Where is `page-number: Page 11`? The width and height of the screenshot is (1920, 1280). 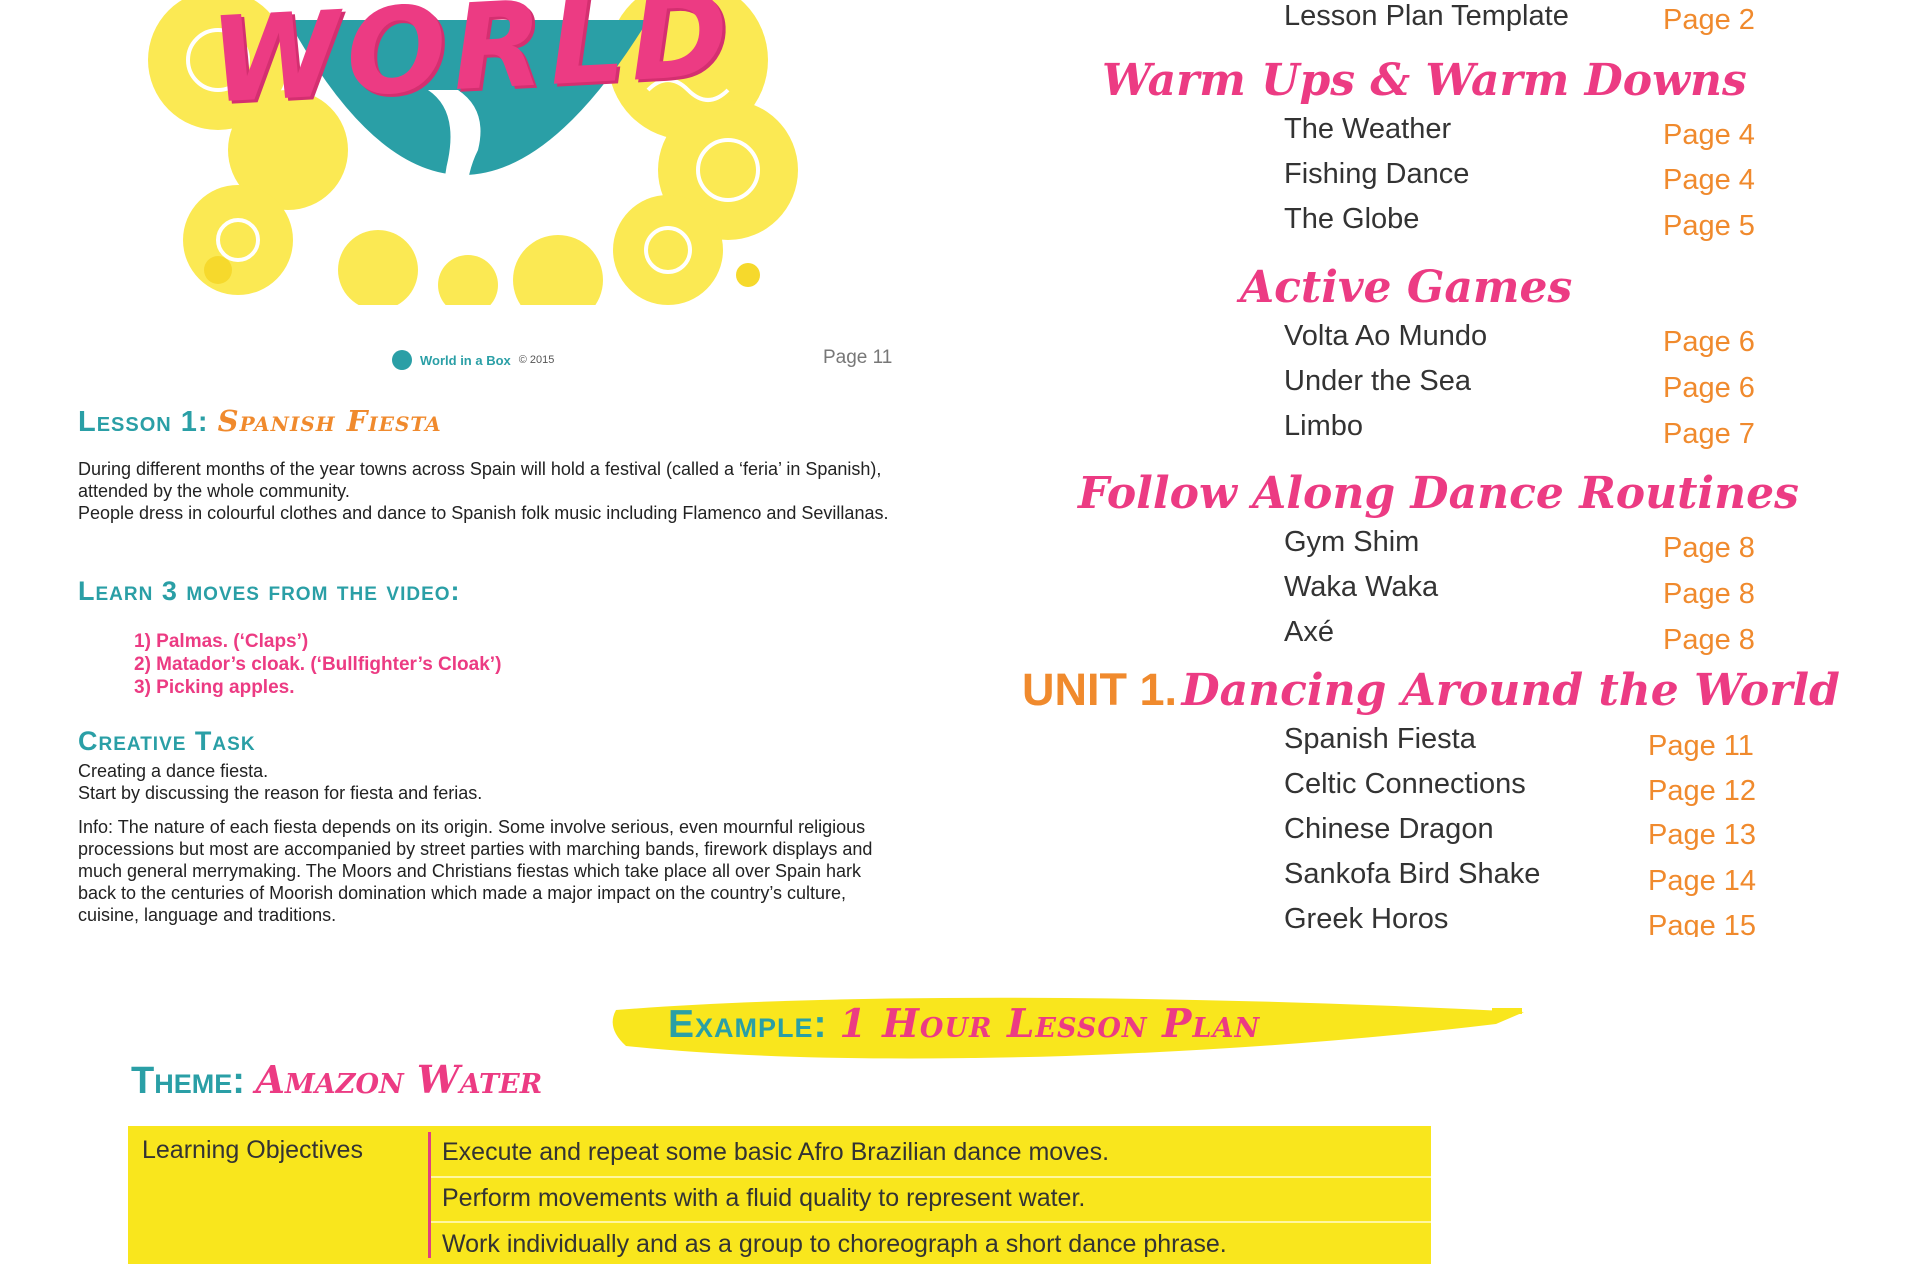 page-number: Page 11 is located at coordinates (858, 357).